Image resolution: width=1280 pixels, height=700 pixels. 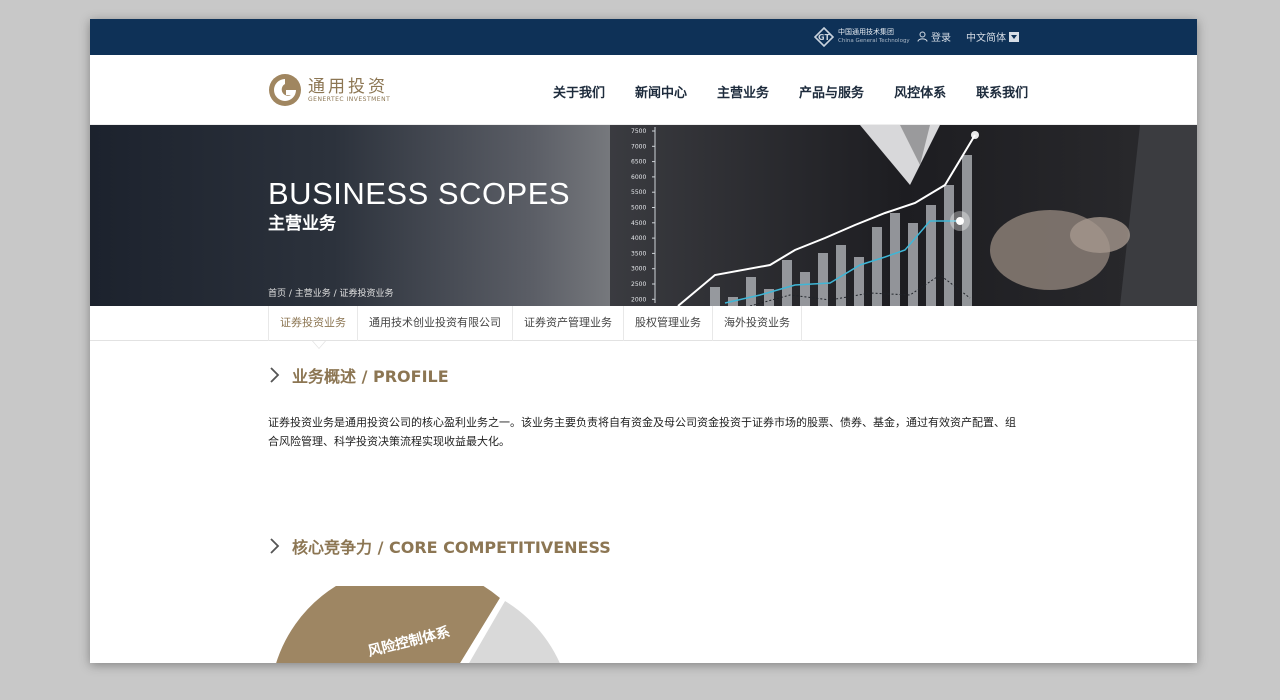 I want to click on core-heading: 核心竞争力 / CORE COMPETITIVENESS, so click(x=439, y=546).